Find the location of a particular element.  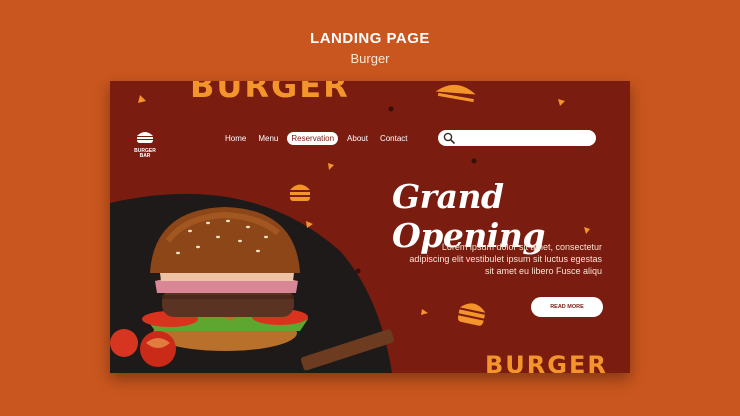

read-more-button: READ MORE is located at coordinates (567, 307).